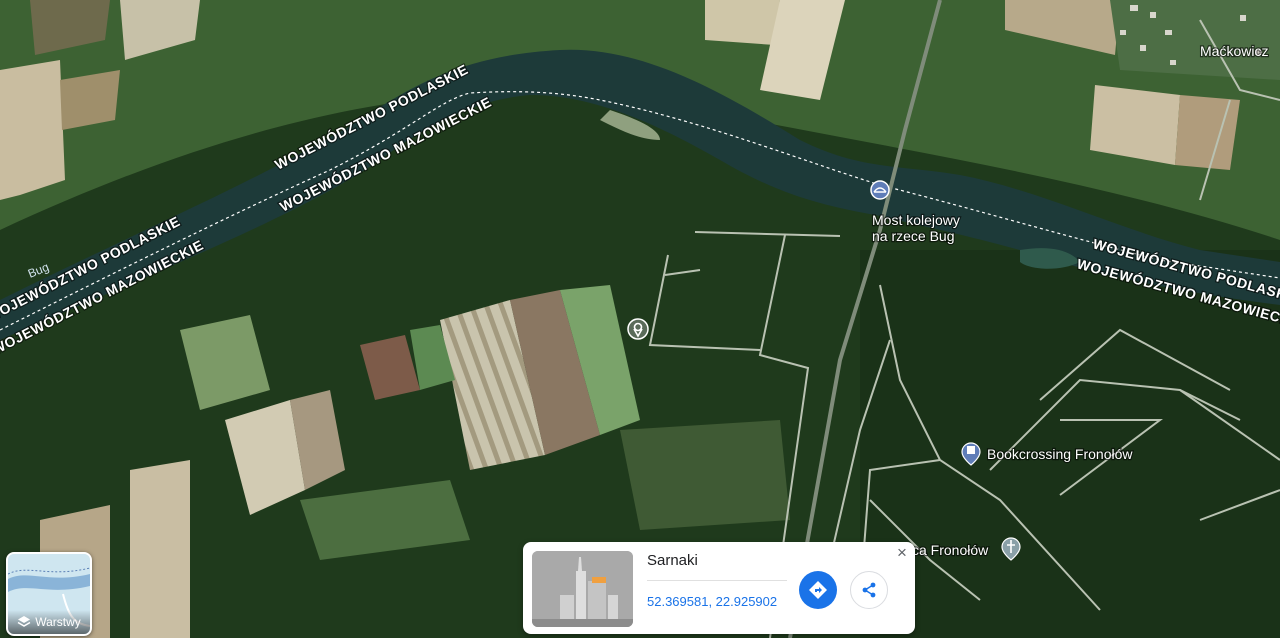  I want to click on city-placeholder-icon, so click(582, 589).